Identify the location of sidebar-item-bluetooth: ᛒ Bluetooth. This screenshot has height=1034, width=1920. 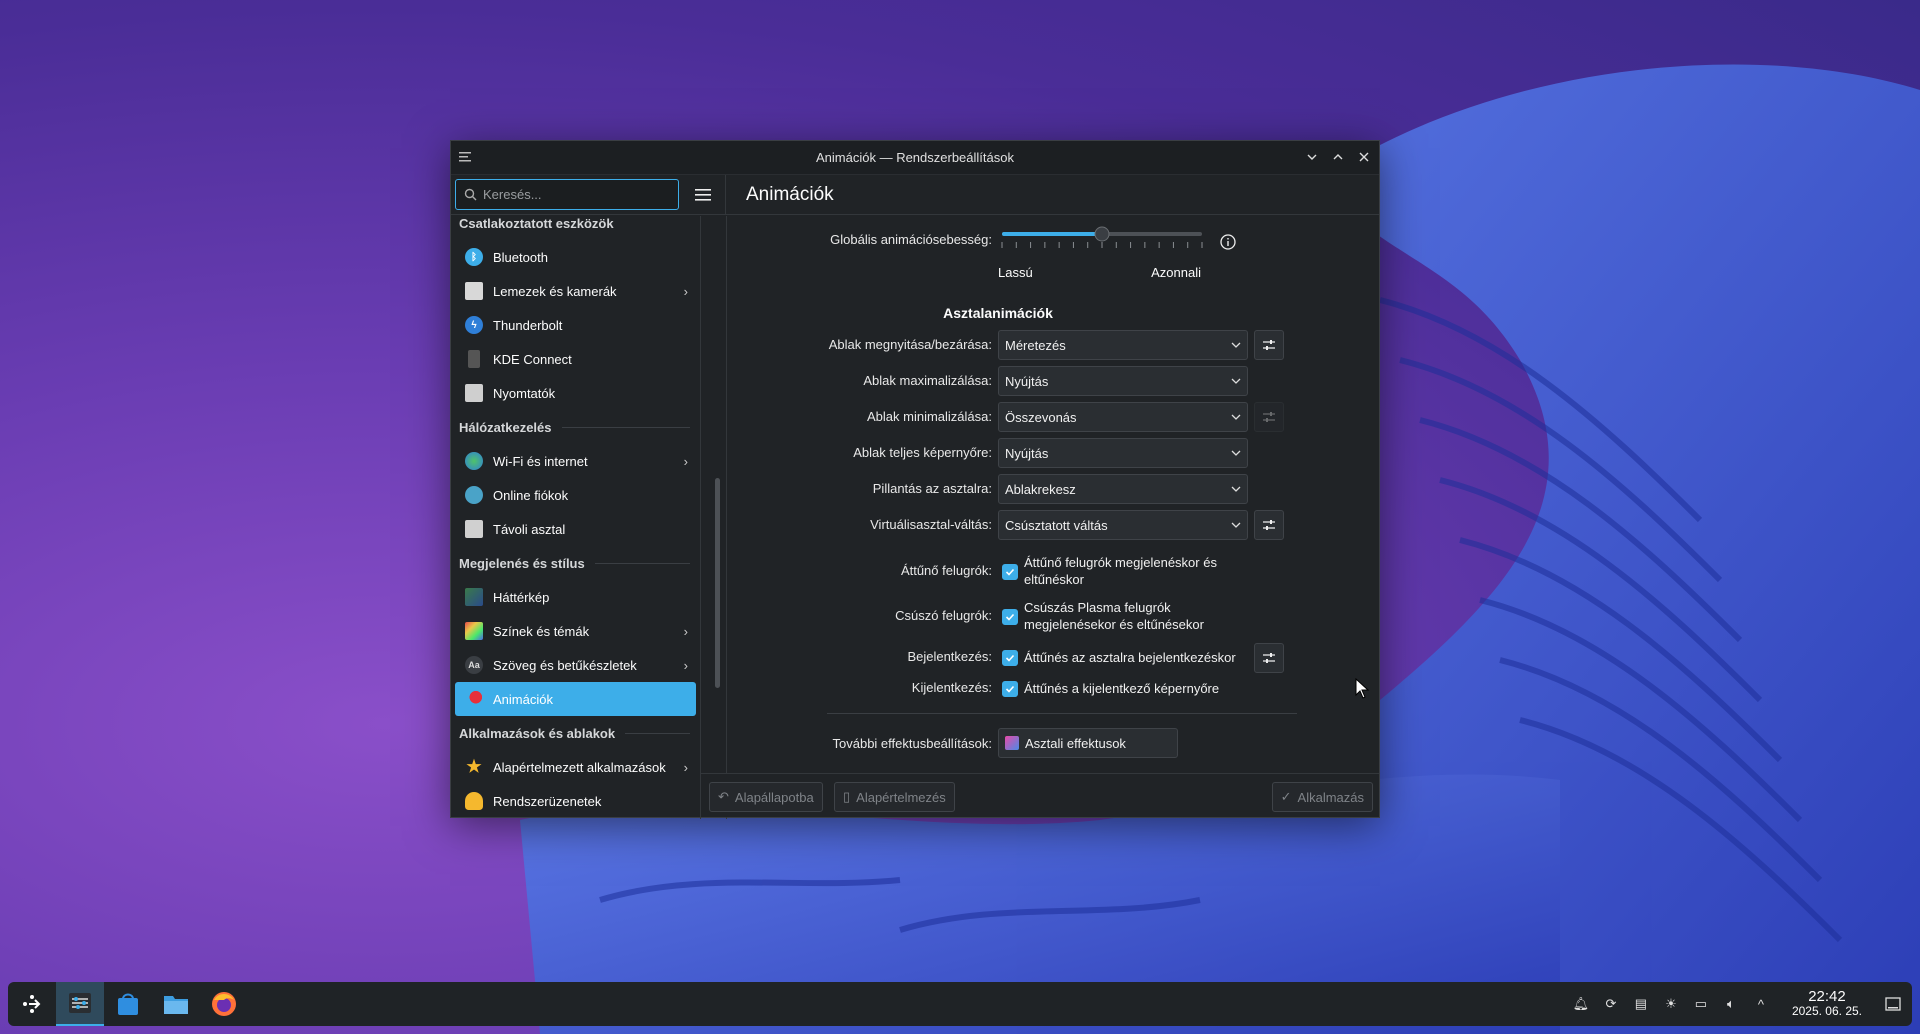
(575, 257).